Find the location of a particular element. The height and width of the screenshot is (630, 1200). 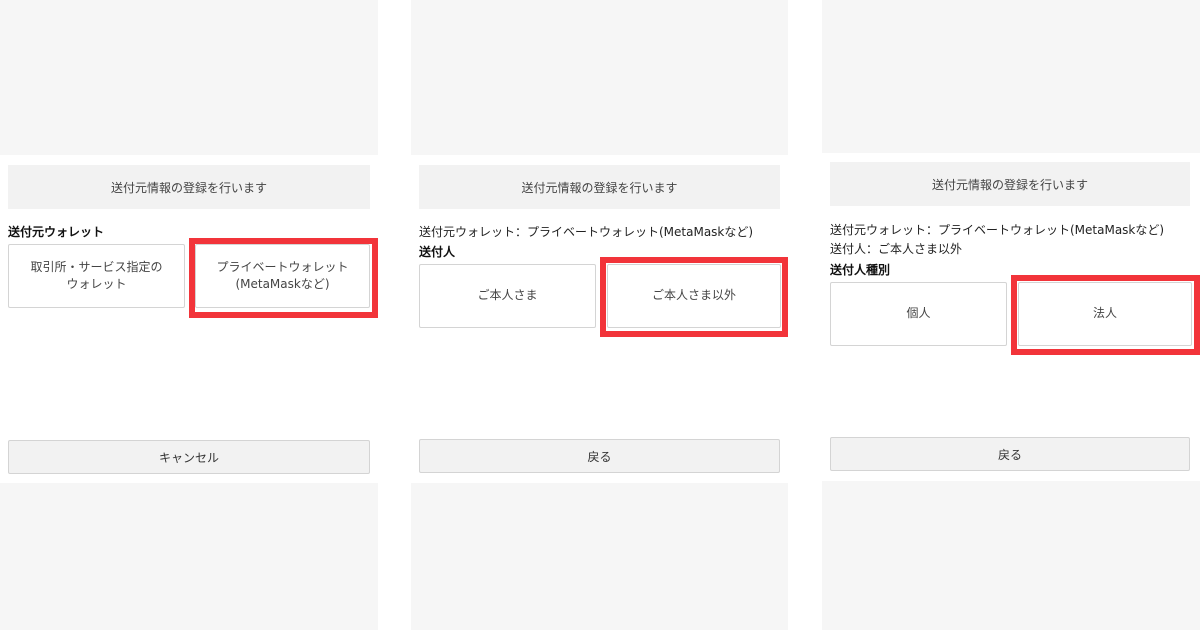

option-label: プライベートウォレット (MetaMaskなど) is located at coordinates (282, 275).